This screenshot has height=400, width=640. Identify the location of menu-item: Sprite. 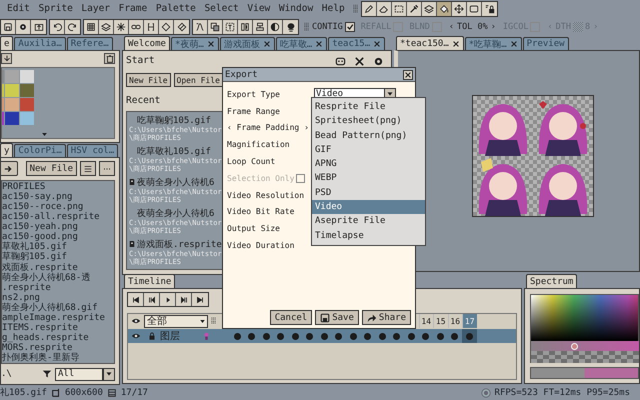
(55, 8).